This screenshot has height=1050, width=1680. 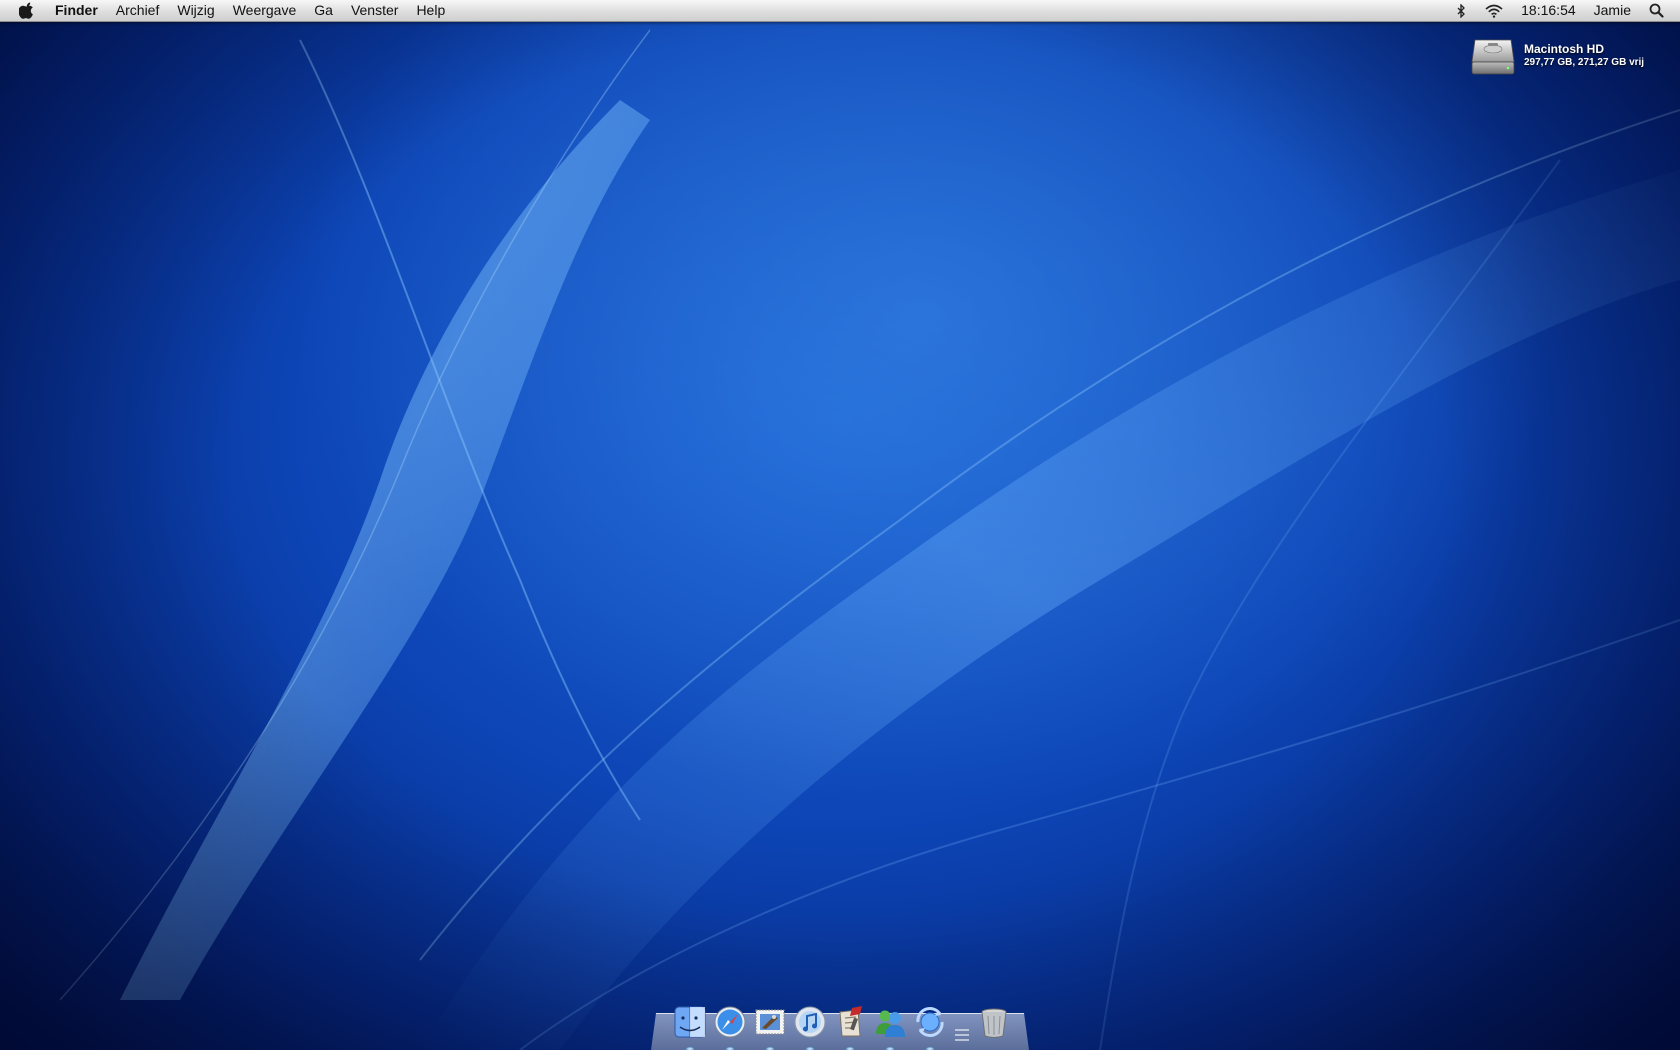 I want to click on mail-icon, so click(x=770, y=1022).